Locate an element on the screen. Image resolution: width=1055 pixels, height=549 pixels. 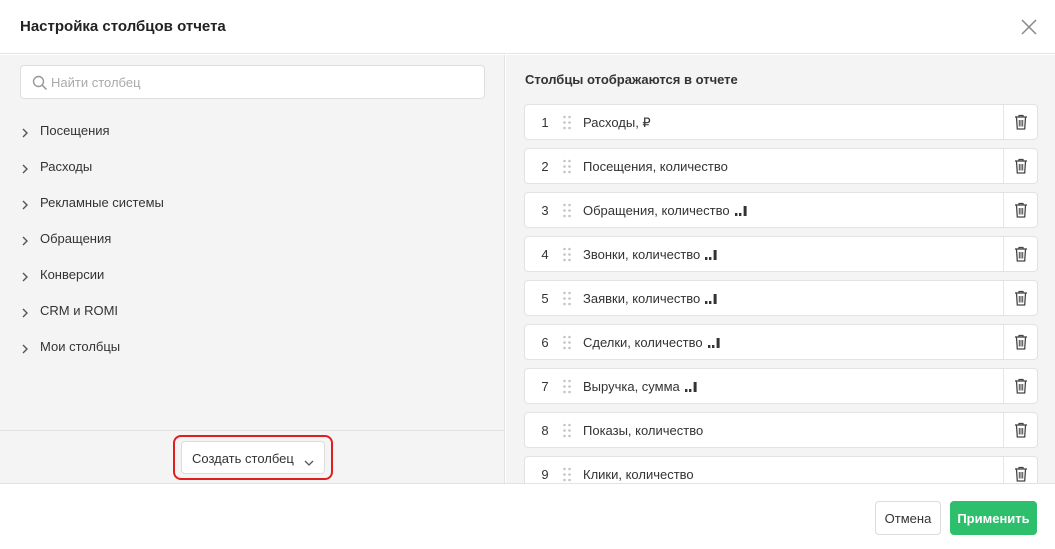
category-label: Рекламные системы is located at coordinates (102, 202).